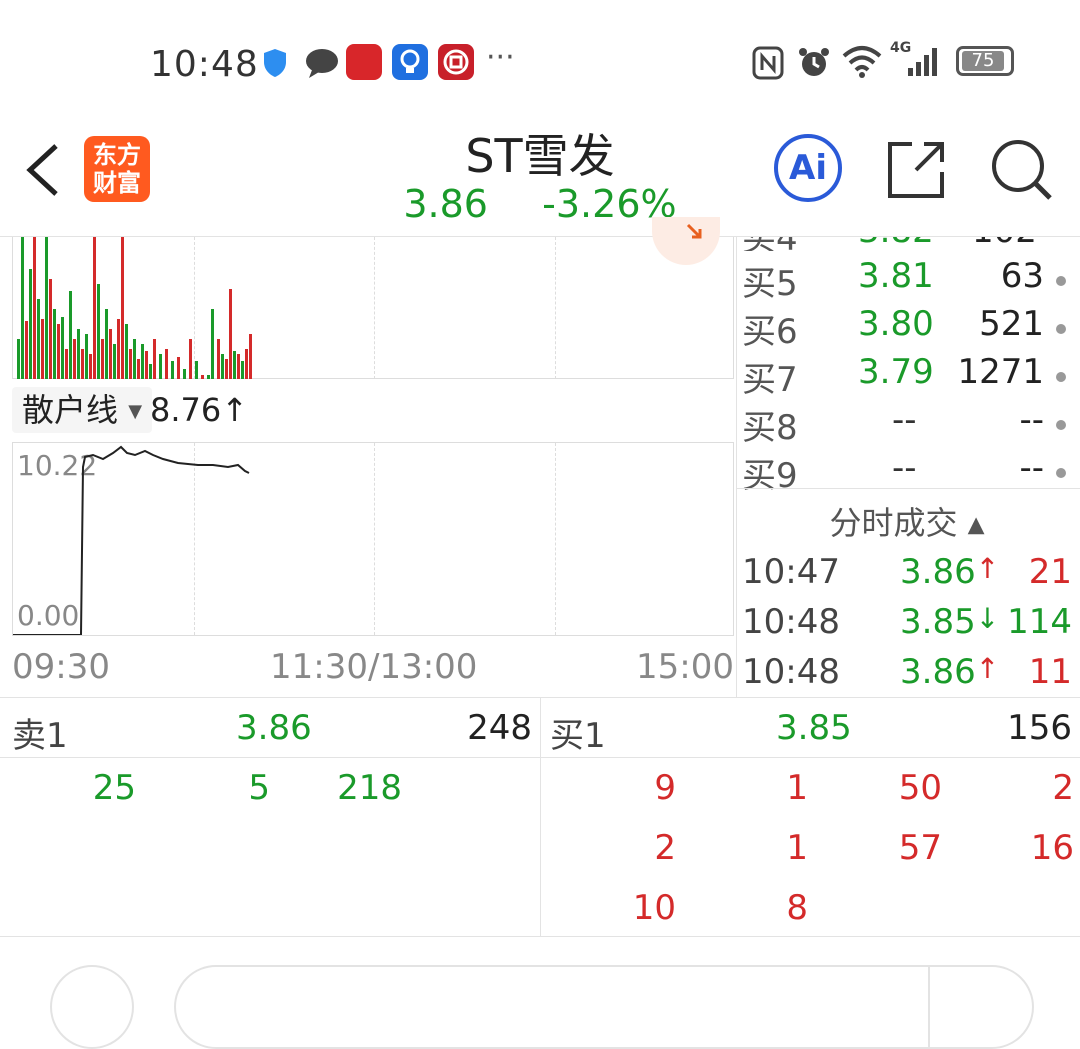 The height and width of the screenshot is (1049, 1080). Describe the element at coordinates (950, 622) in the screenshot. I see `trade-price: 3.85 ↓` at that location.